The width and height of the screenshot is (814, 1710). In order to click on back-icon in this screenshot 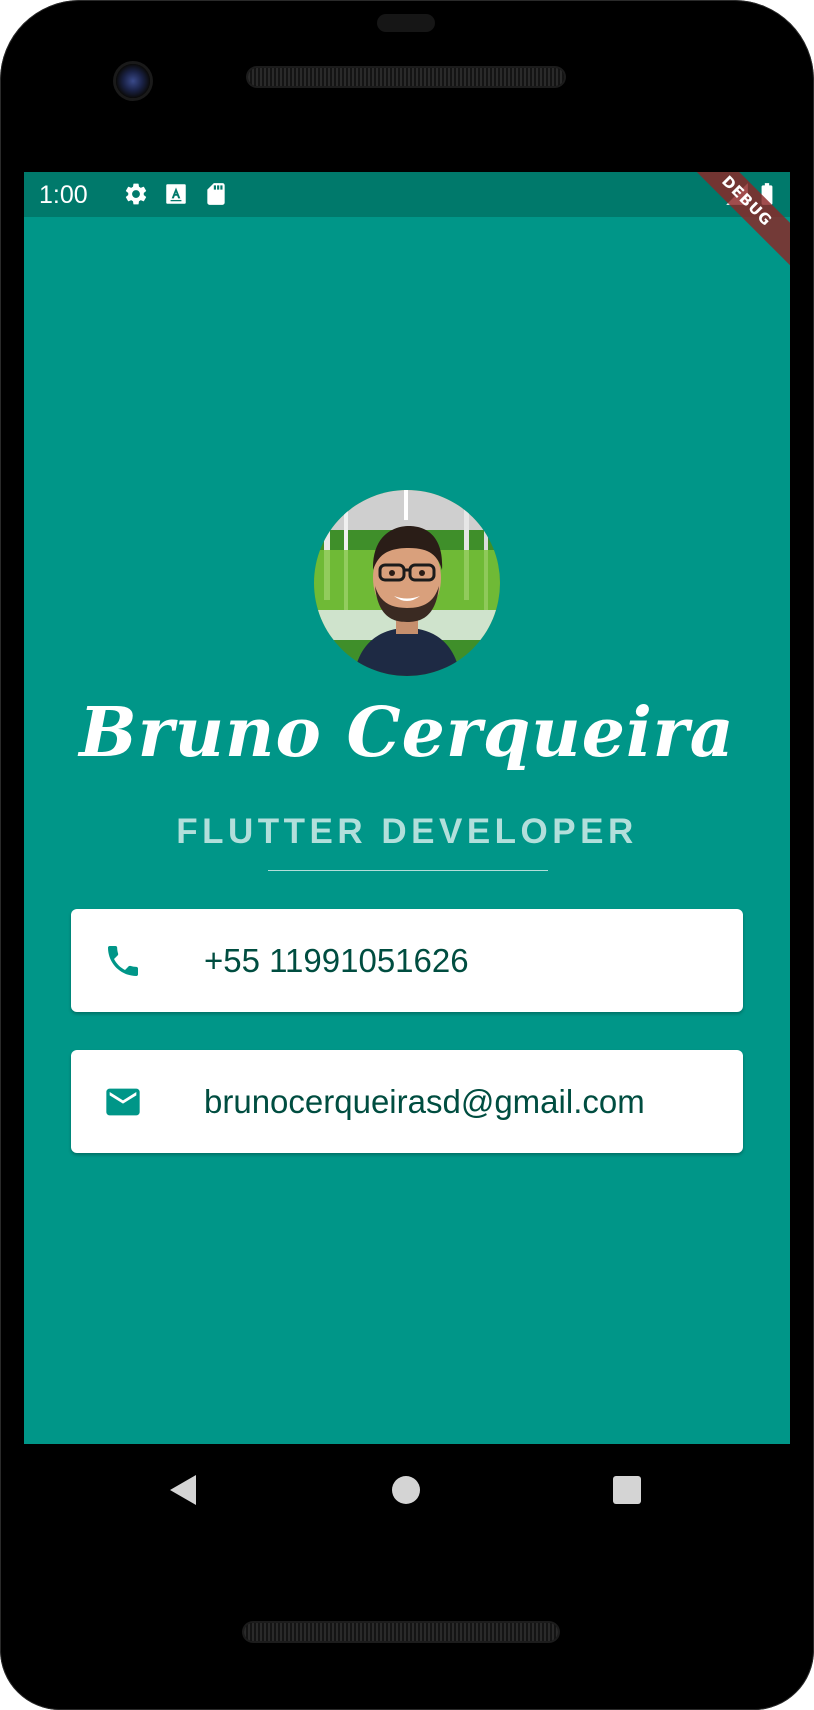, I will do `click(183, 1490)`.